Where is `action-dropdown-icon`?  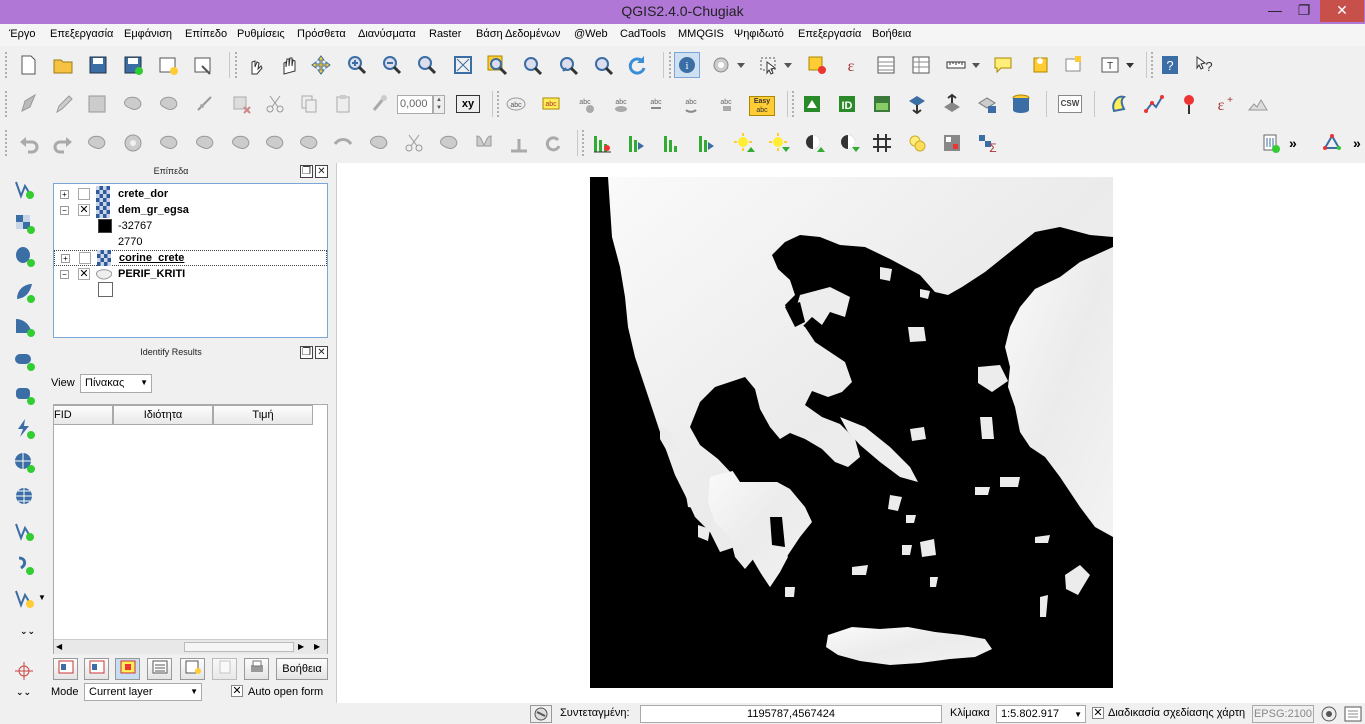
action-dropdown-icon is located at coordinates (741, 65).